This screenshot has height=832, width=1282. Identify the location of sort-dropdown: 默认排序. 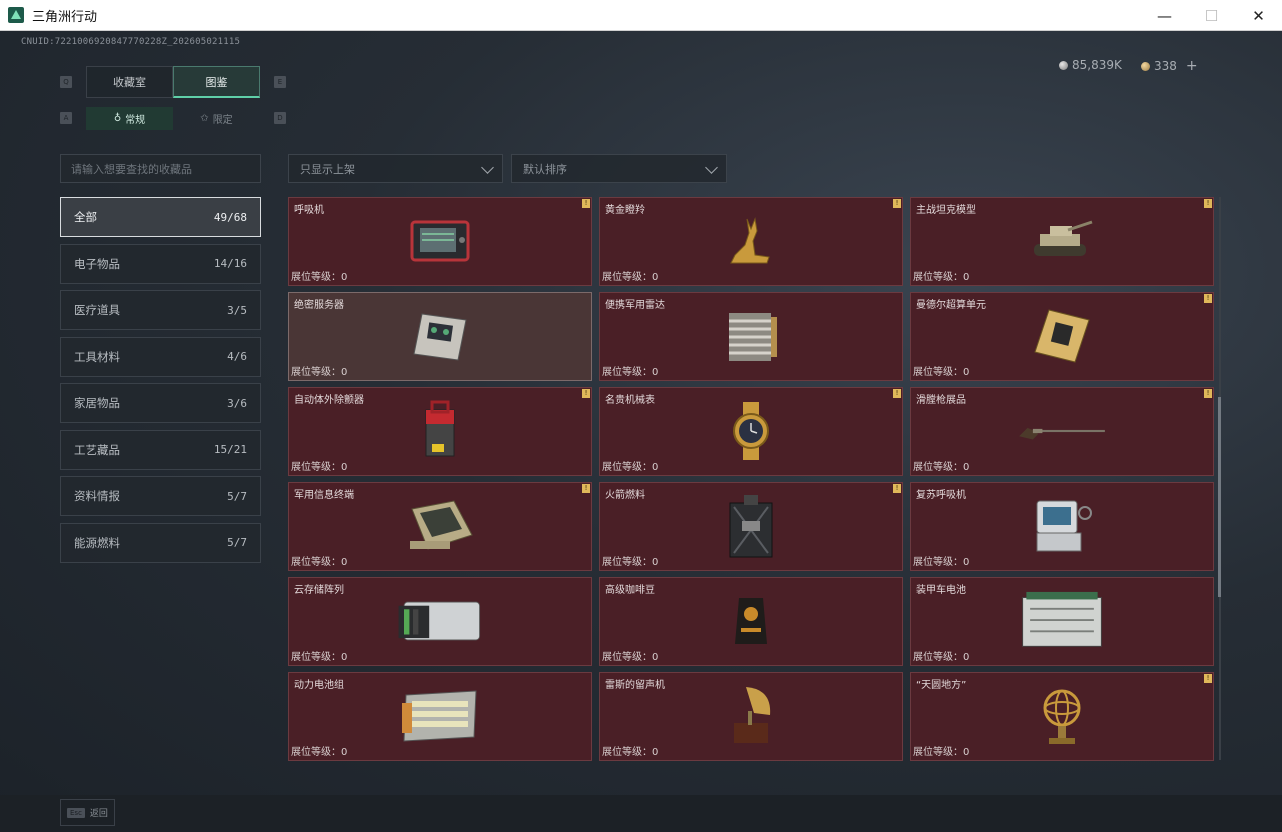
(619, 168).